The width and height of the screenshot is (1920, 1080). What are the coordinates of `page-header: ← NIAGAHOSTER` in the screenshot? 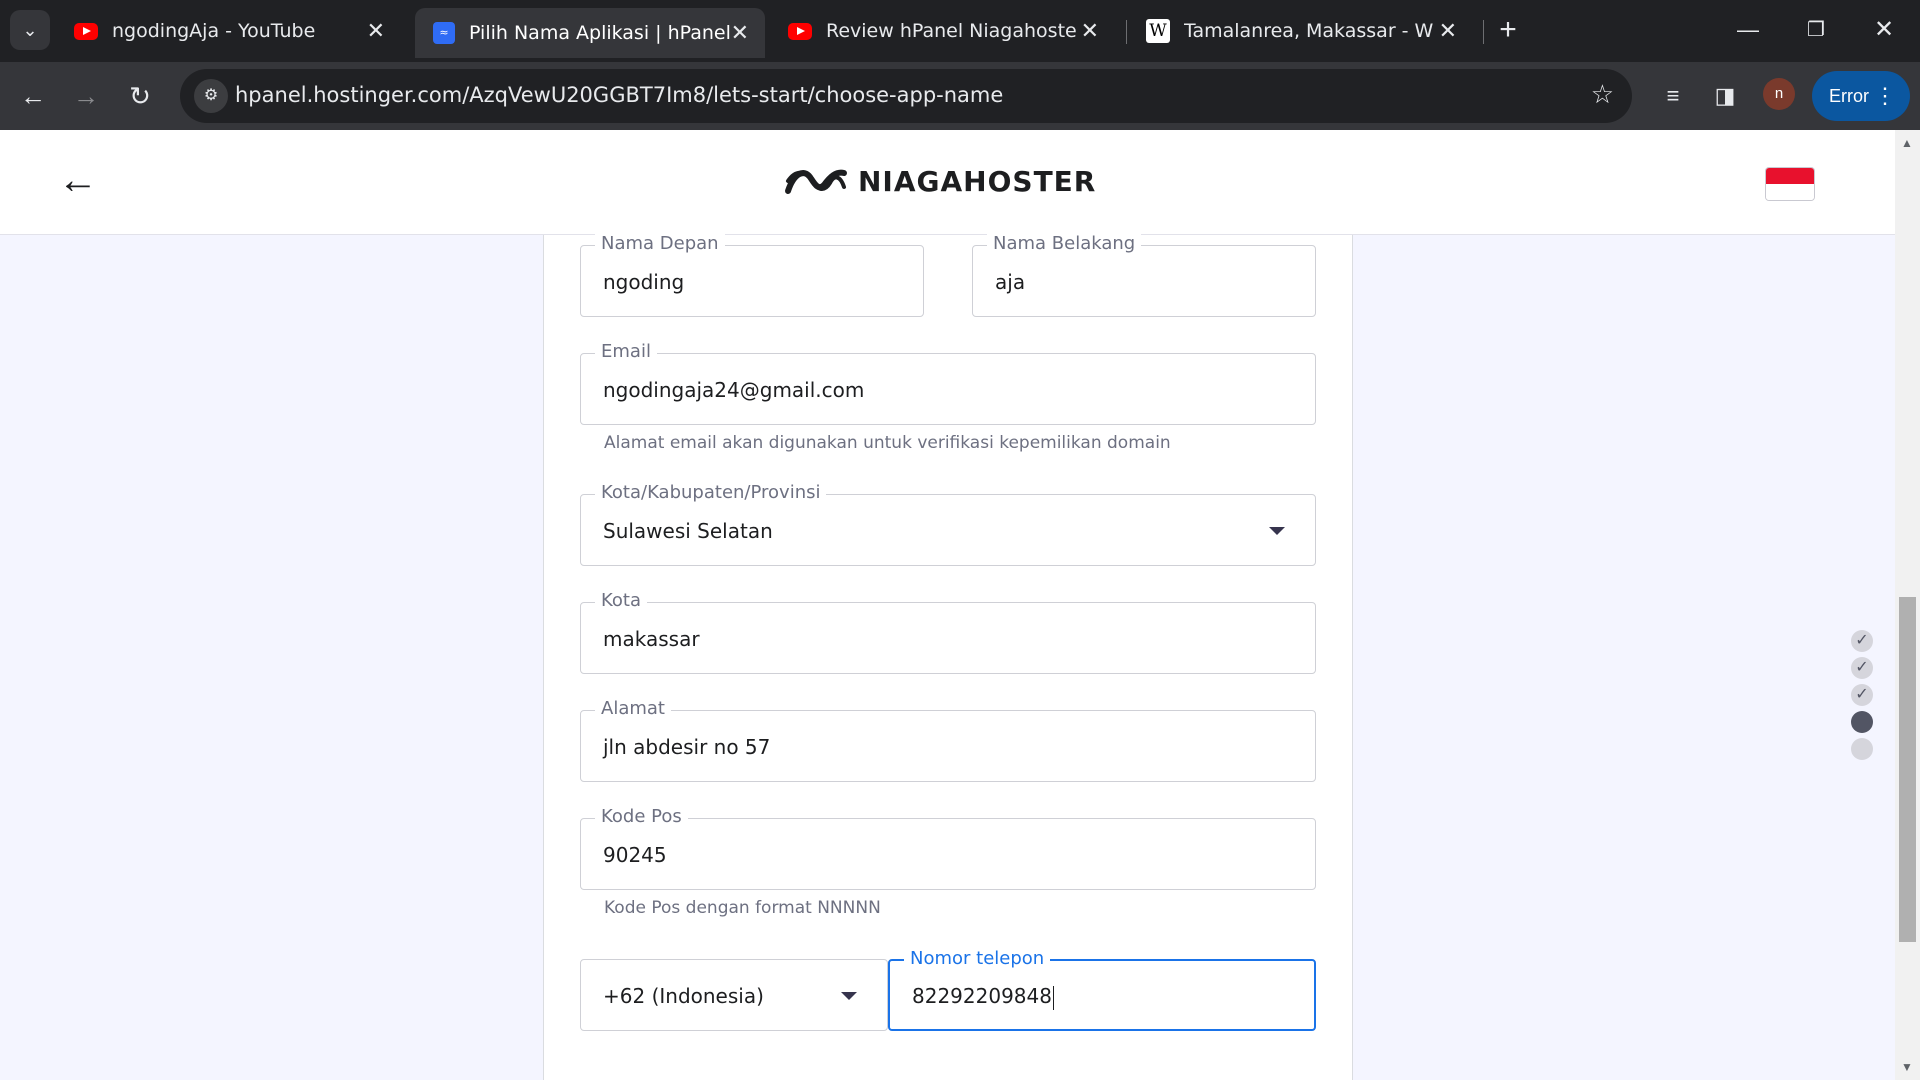 It's located at (947, 182).